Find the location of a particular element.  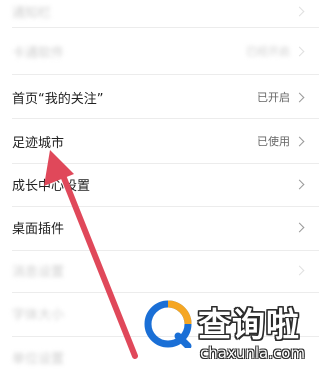

settings-row-label: 通知栏 is located at coordinates (32, 13).